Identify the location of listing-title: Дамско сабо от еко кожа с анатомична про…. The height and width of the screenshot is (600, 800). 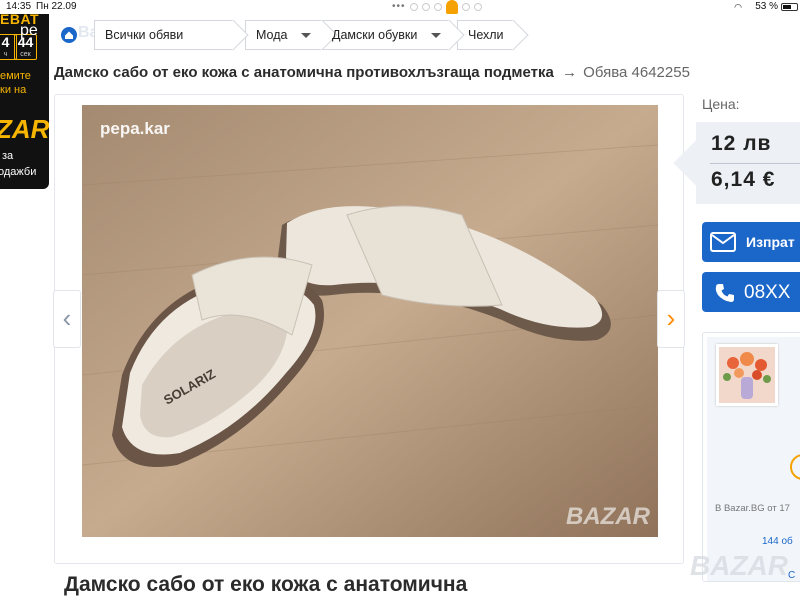
(304, 72).